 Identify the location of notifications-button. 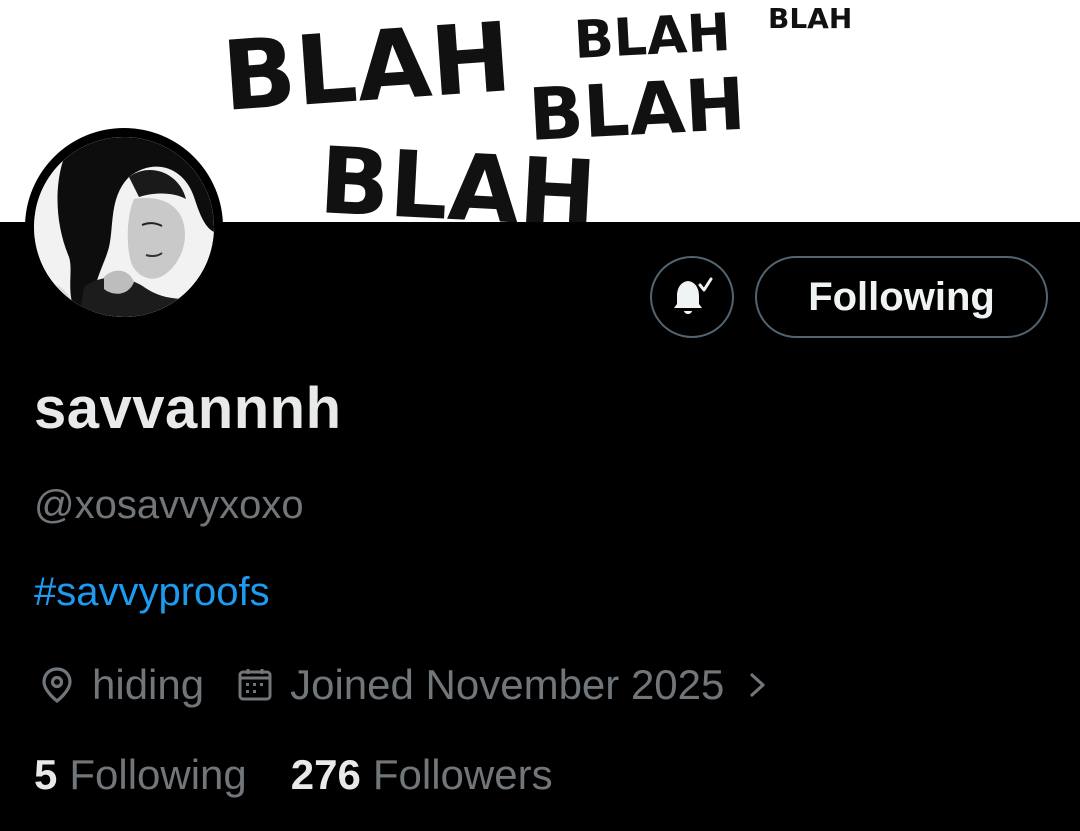
(692, 297).